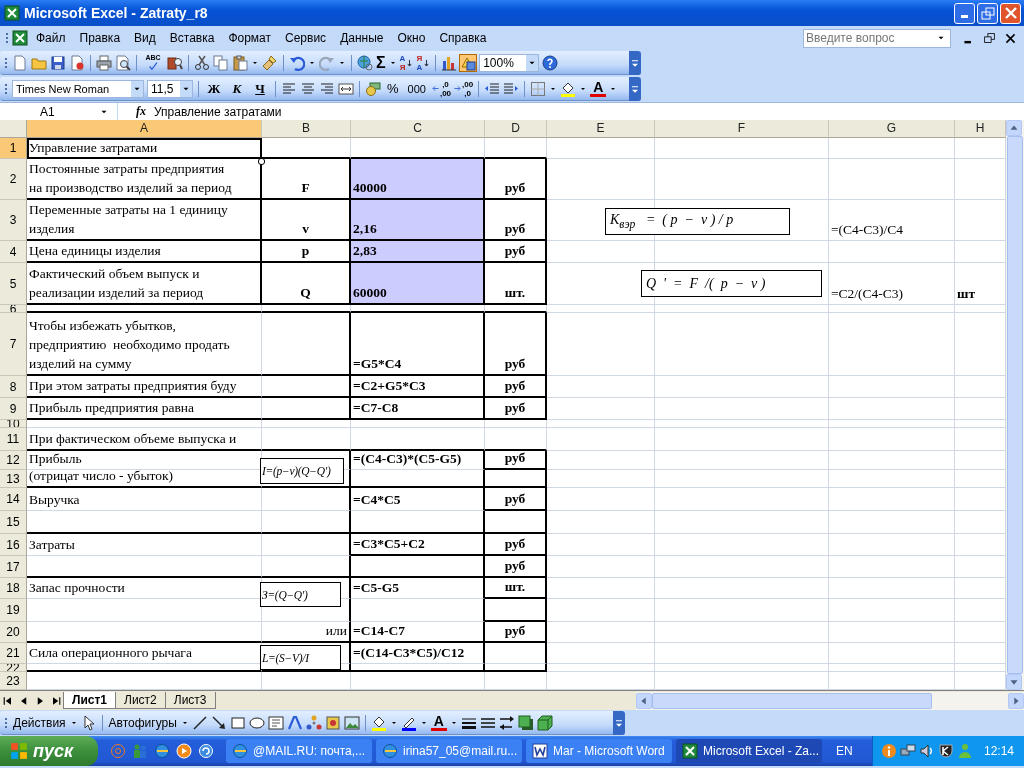 The height and width of the screenshot is (768, 1024). What do you see at coordinates (58, 62) in the screenshot?
I see `floppy-icon` at bounding box center [58, 62].